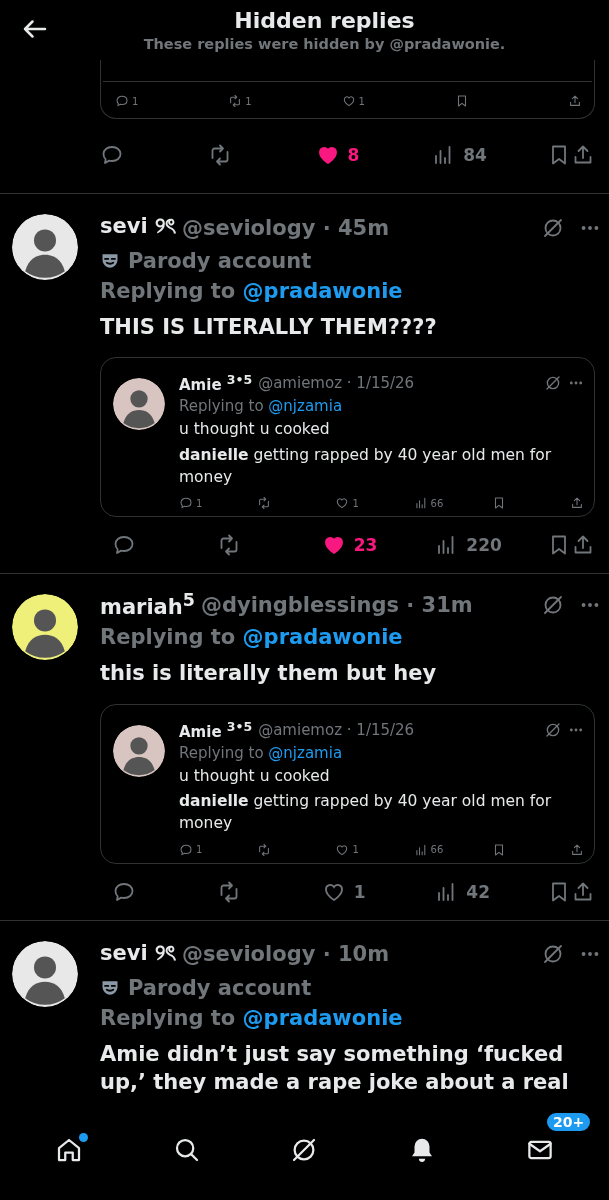 This screenshot has height=1200, width=609. I want to click on view-count: 42, so click(478, 891).